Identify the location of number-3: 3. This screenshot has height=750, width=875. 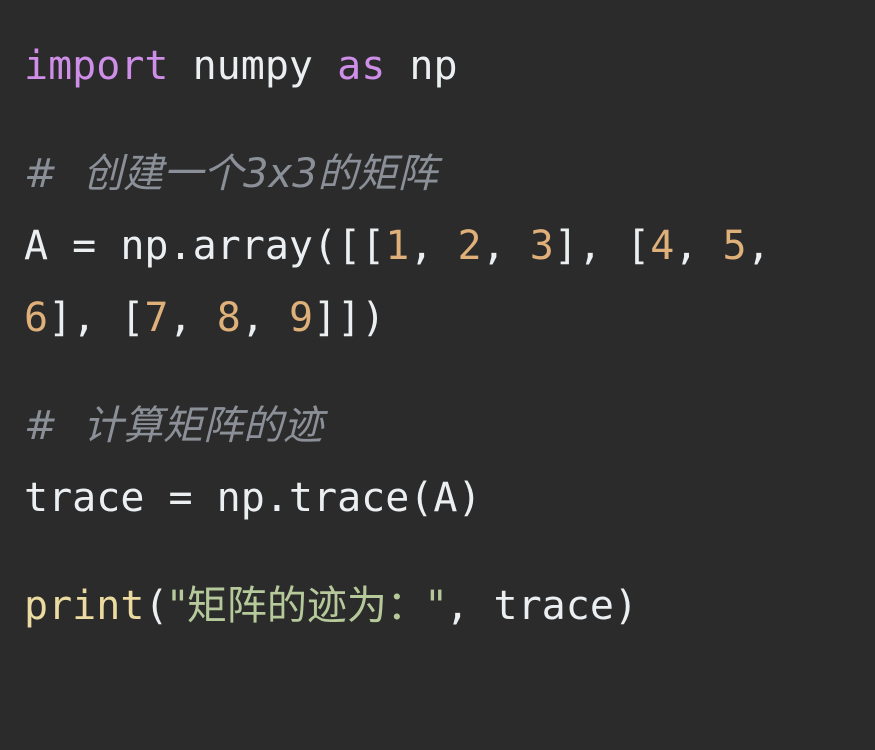
(541, 246).